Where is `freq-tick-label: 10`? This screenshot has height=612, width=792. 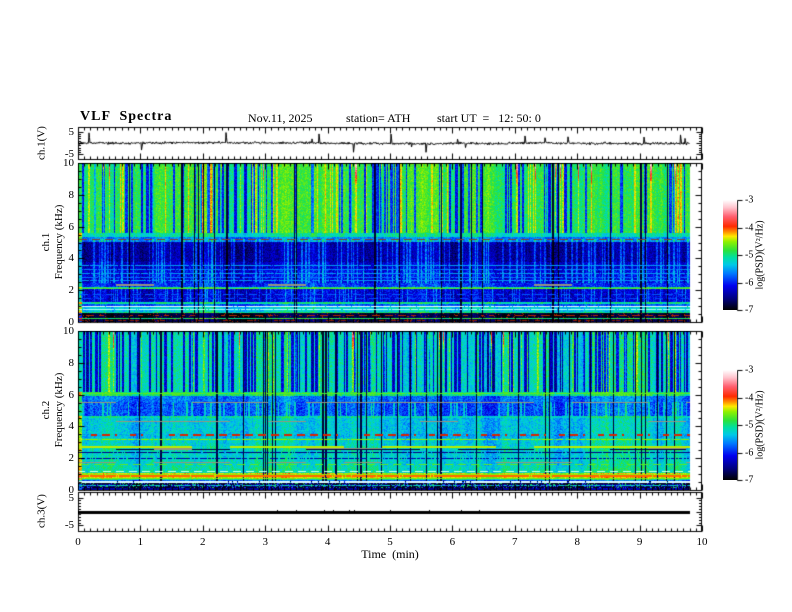 freq-tick-label: 10 is located at coordinates (68, 331).